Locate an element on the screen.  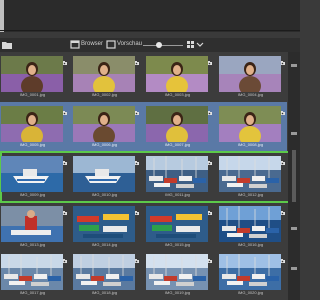
scroll-thumb is located at coordinates (294, 176).